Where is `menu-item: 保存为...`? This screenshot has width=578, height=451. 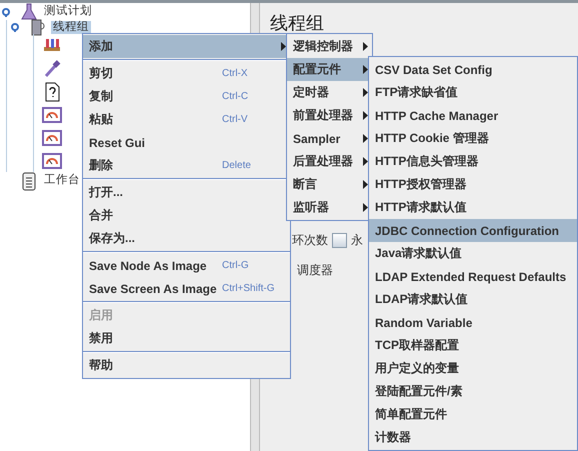 menu-item: 保存为... is located at coordinates (186, 238).